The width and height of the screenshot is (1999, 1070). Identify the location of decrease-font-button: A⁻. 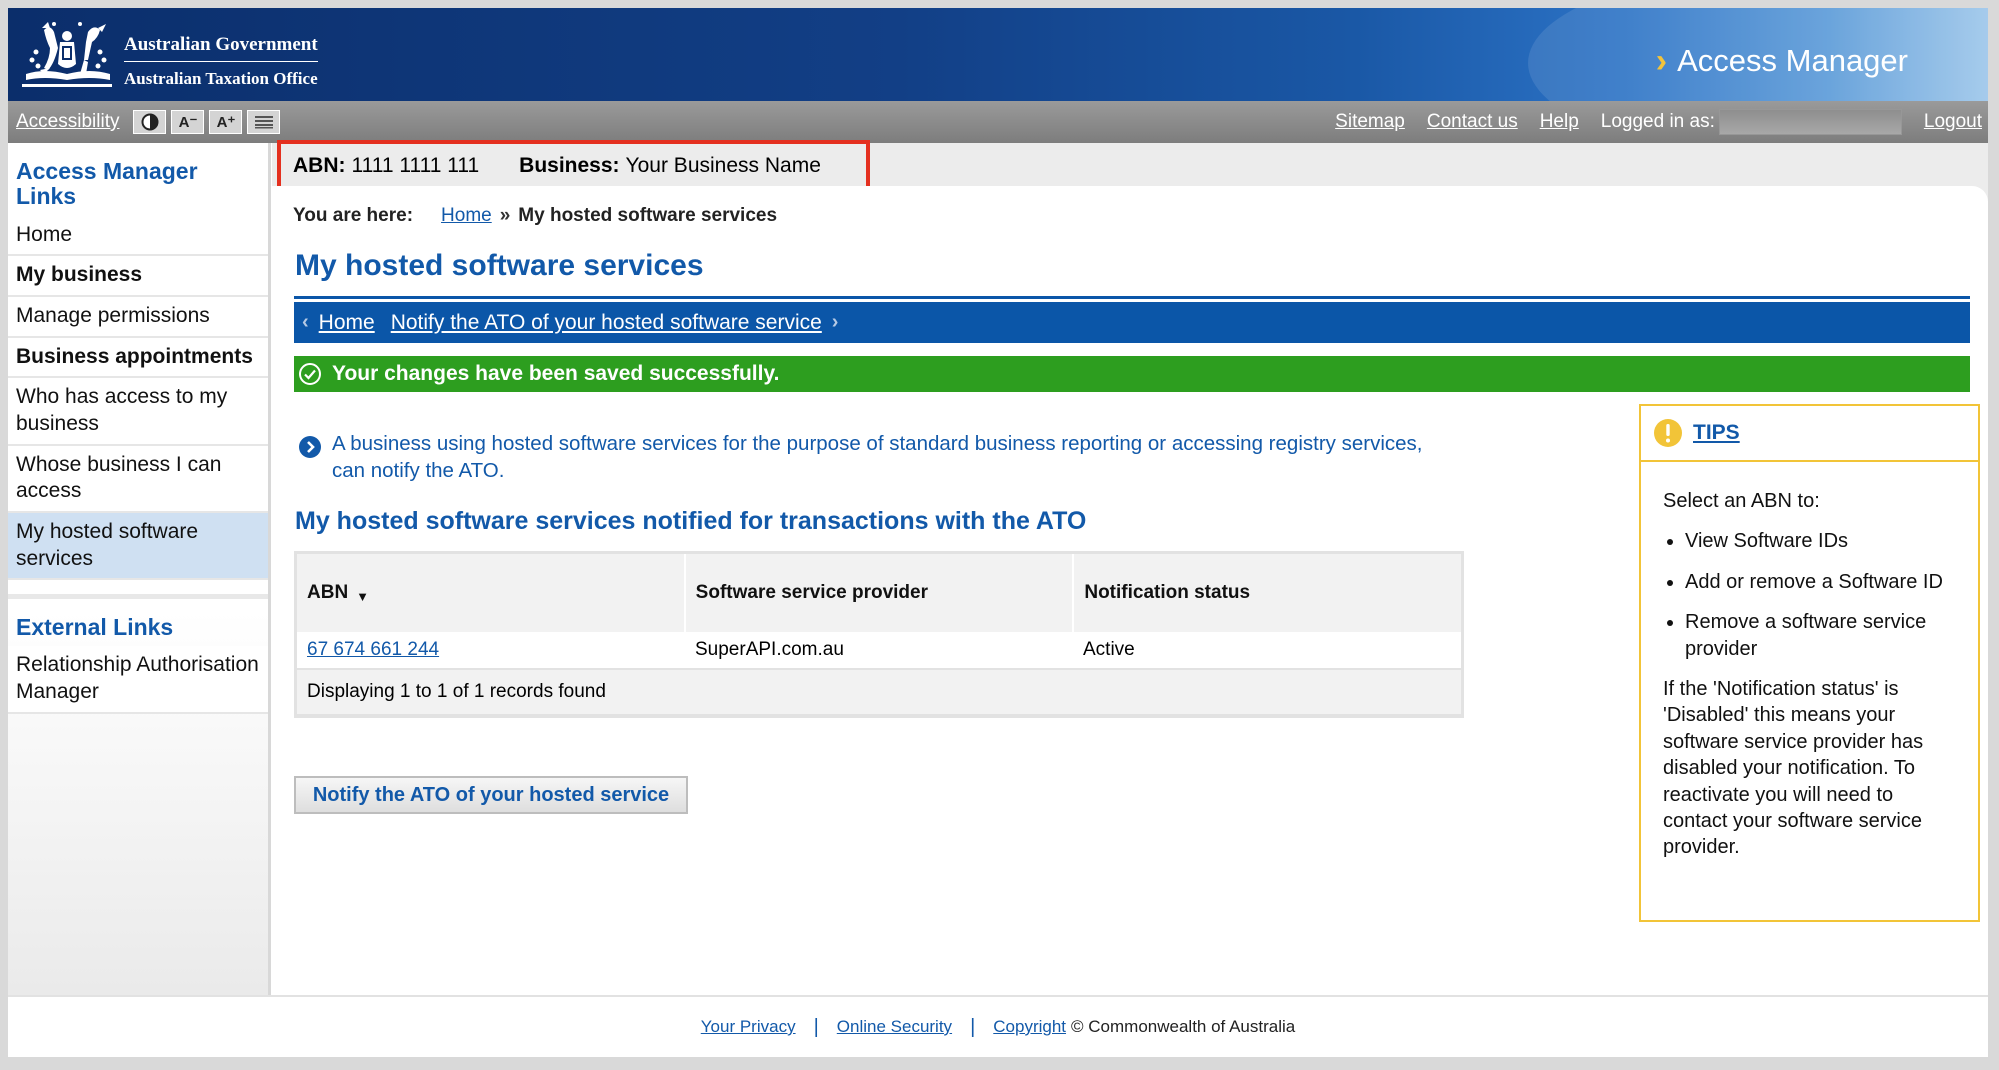
(188, 122).